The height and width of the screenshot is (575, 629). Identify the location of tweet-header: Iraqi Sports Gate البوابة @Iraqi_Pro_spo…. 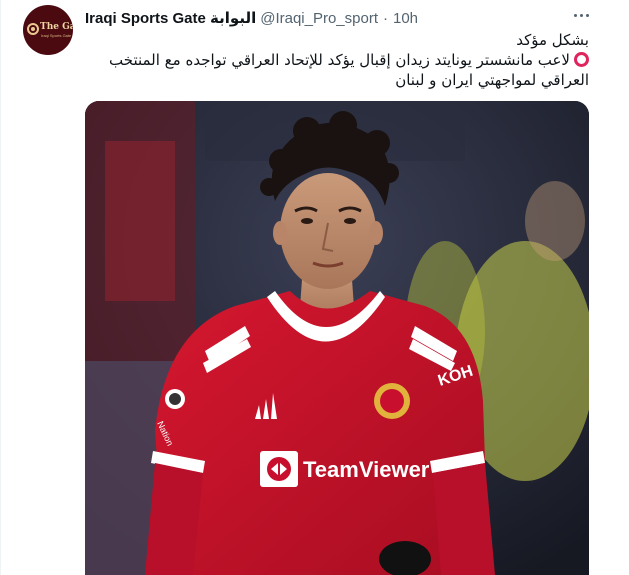
(251, 18).